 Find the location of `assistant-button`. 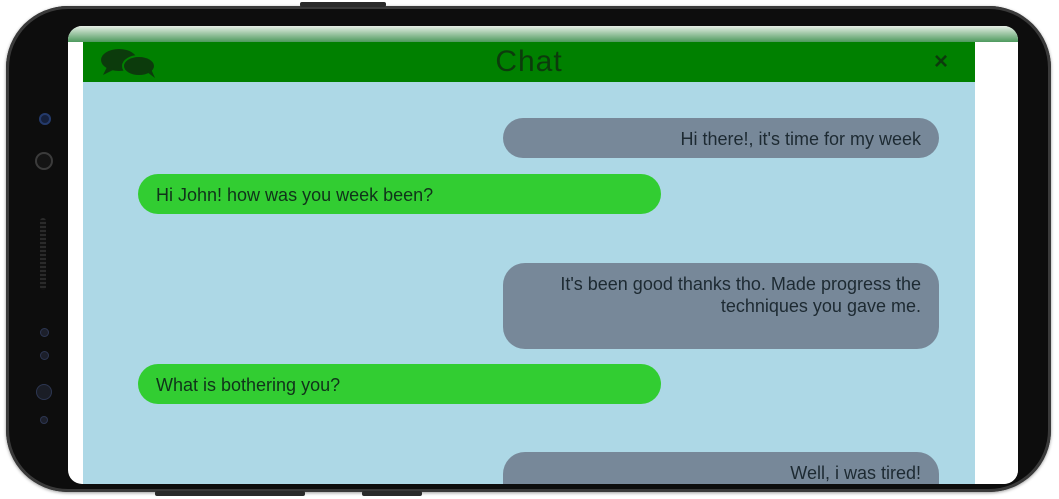

assistant-button is located at coordinates (392, 493).